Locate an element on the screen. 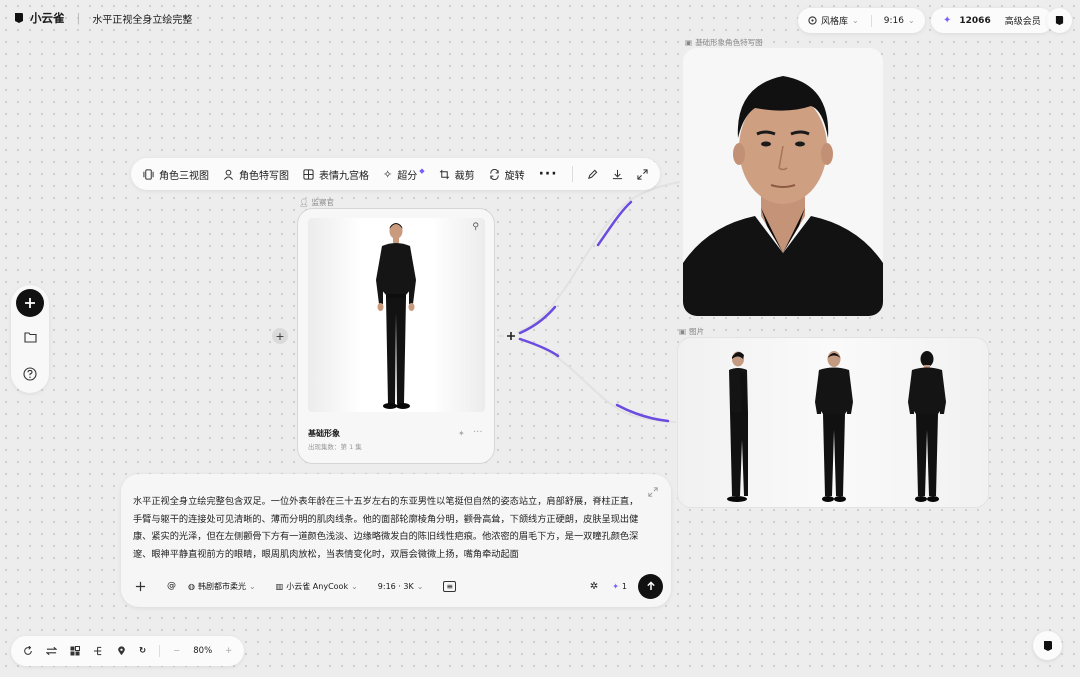 The image size is (1080, 677). arrow-up-icon is located at coordinates (650, 585).